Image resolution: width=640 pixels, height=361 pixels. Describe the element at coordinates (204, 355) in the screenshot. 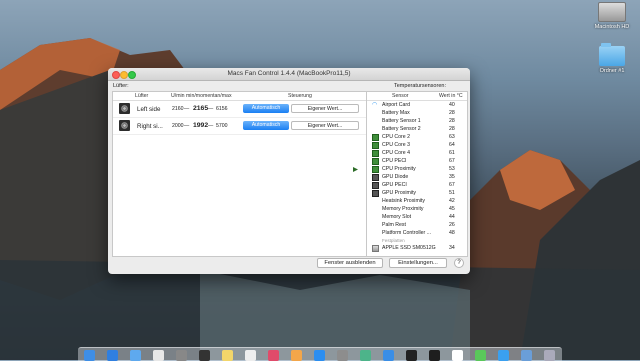

I see `clock-icon` at that location.